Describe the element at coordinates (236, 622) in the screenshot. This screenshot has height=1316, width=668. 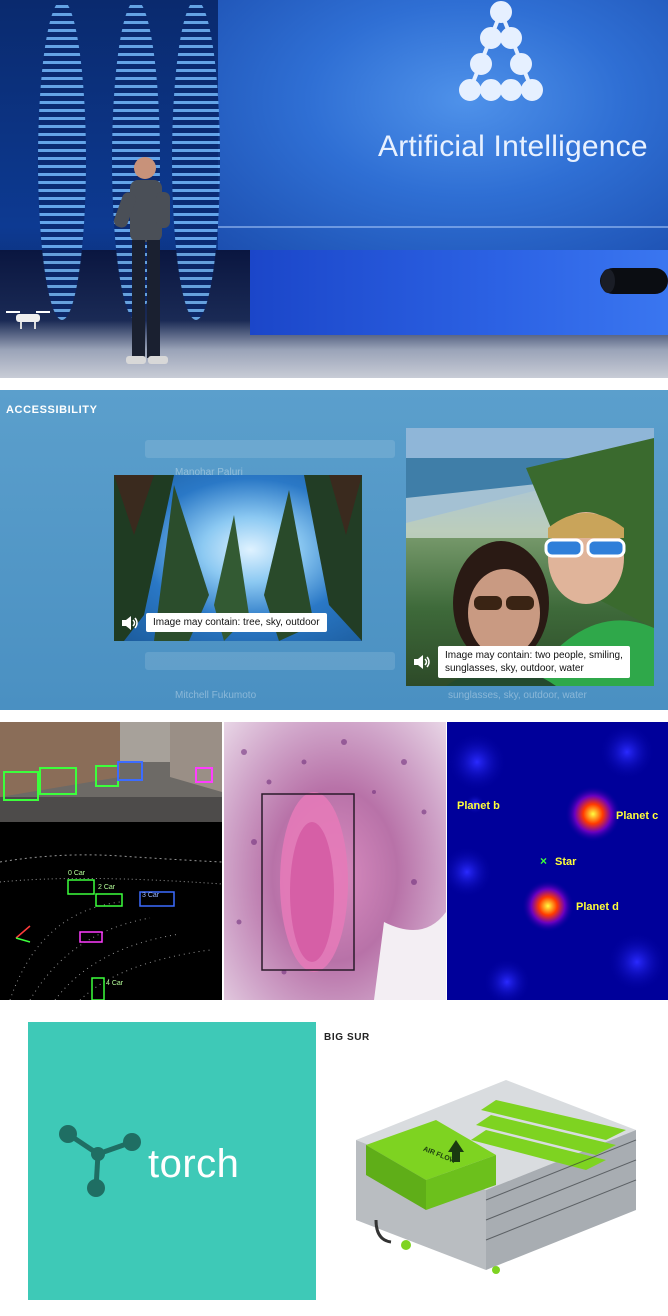
I see `forest-alt-caption: Image may contain: tree, sky, outdoor` at that location.